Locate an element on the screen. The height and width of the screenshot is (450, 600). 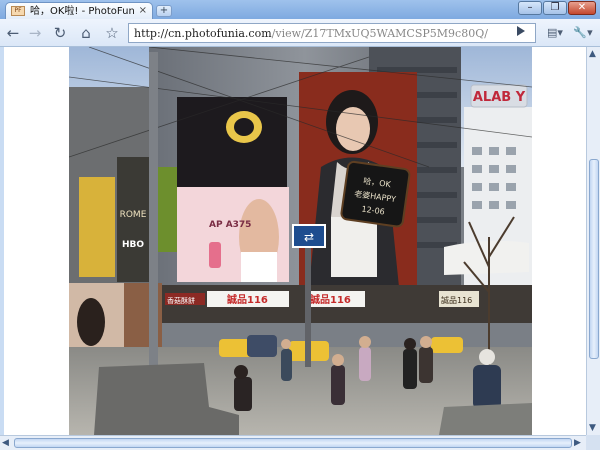
small-sign-text: 香菇酥餅 is located at coordinates (181, 300).